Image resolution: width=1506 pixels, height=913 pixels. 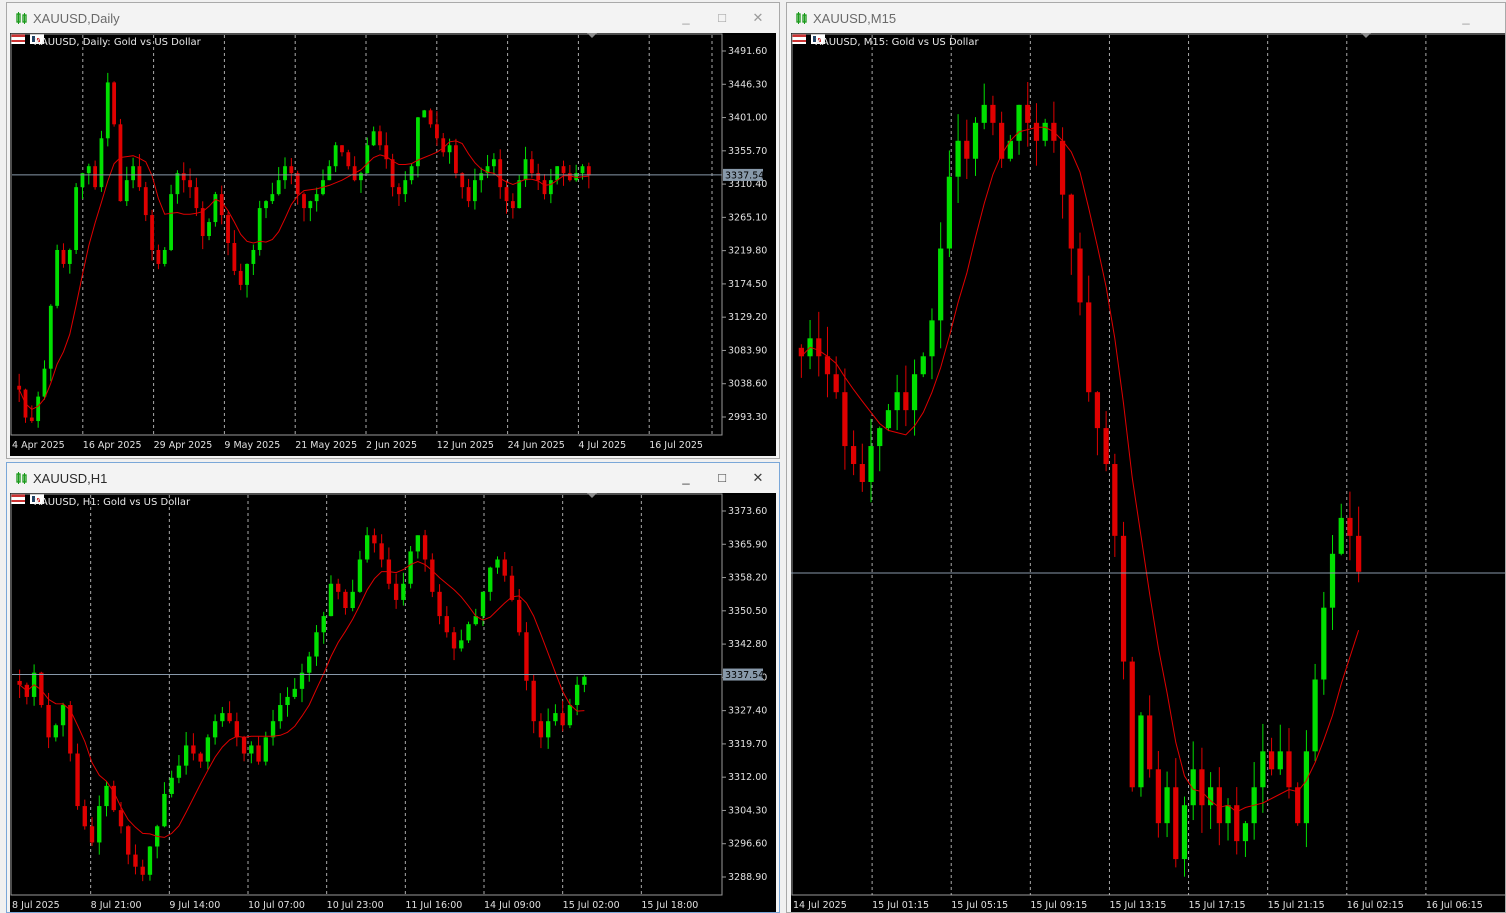 What do you see at coordinates (1296, 905) in the screenshot?
I see `time-axis-label: 15 Jul 21:15` at bounding box center [1296, 905].